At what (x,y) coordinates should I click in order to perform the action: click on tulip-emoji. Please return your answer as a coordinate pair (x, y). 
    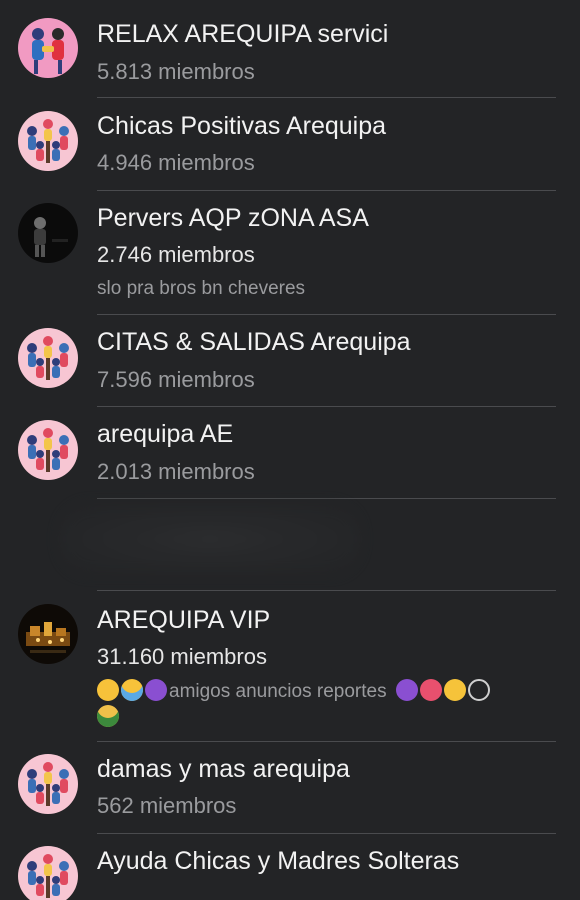
    Looking at the image, I should click on (430, 690).